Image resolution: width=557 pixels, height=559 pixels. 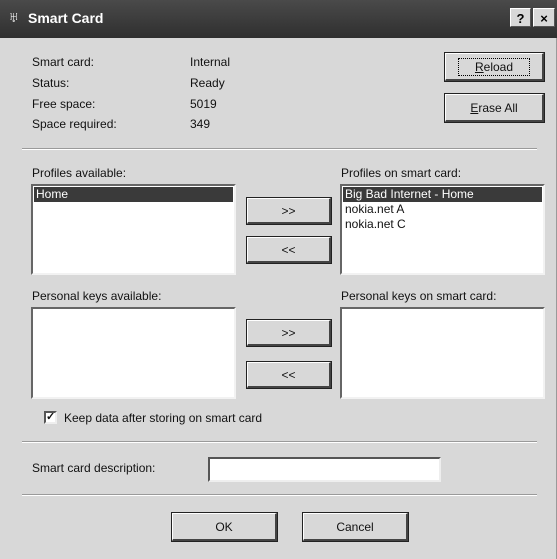 I want to click on remove-profile-button: <<, so click(x=289, y=250).